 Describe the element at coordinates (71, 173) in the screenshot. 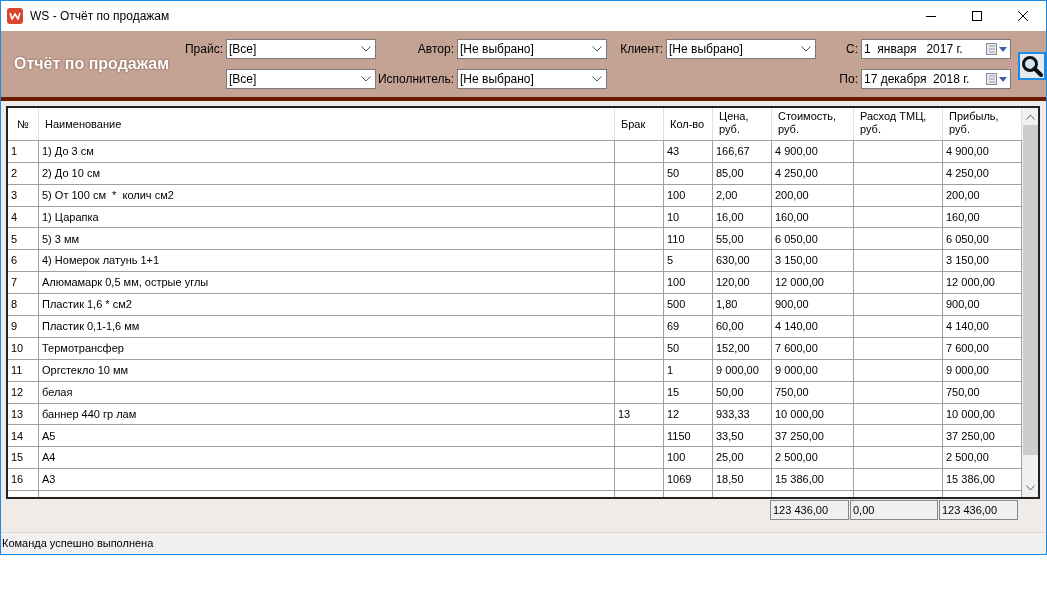

I see `table-cell-text: 2) До 10 см` at that location.